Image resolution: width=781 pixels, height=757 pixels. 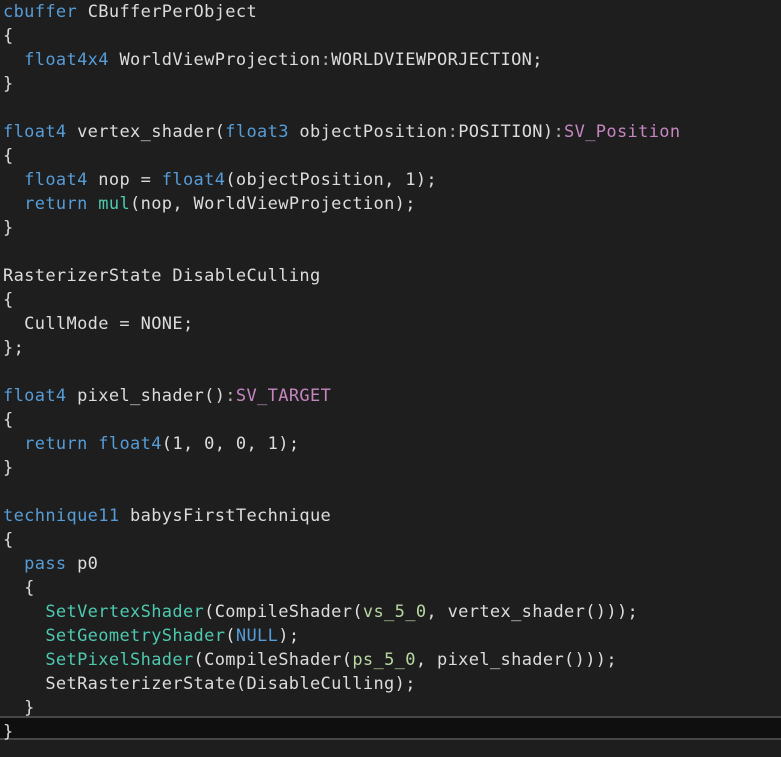 I want to click on code-line: RasterizerState DisableCulling, so click(x=162, y=276).